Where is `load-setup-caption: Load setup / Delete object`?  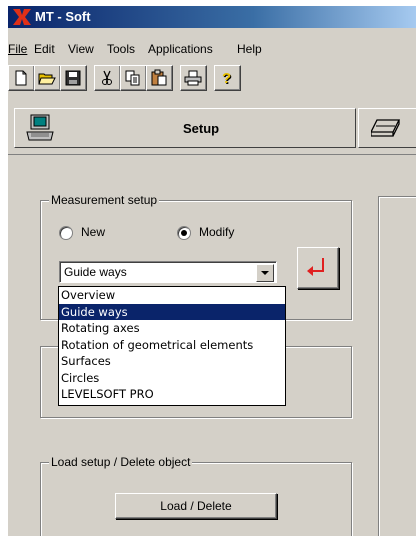 load-setup-caption: Load setup / Delete object is located at coordinates (121, 462).